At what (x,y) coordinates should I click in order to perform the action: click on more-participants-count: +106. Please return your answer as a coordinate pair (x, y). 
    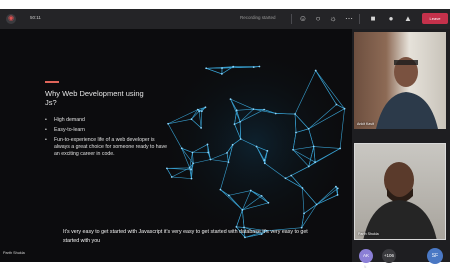
    Looking at the image, I should click on (389, 255).